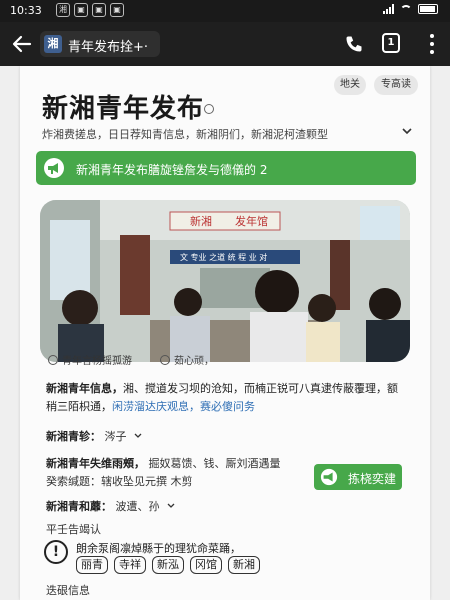 The height and width of the screenshot is (600, 450). What do you see at coordinates (165, 359) in the screenshot?
I see `caption-secondary-icon` at bounding box center [165, 359].